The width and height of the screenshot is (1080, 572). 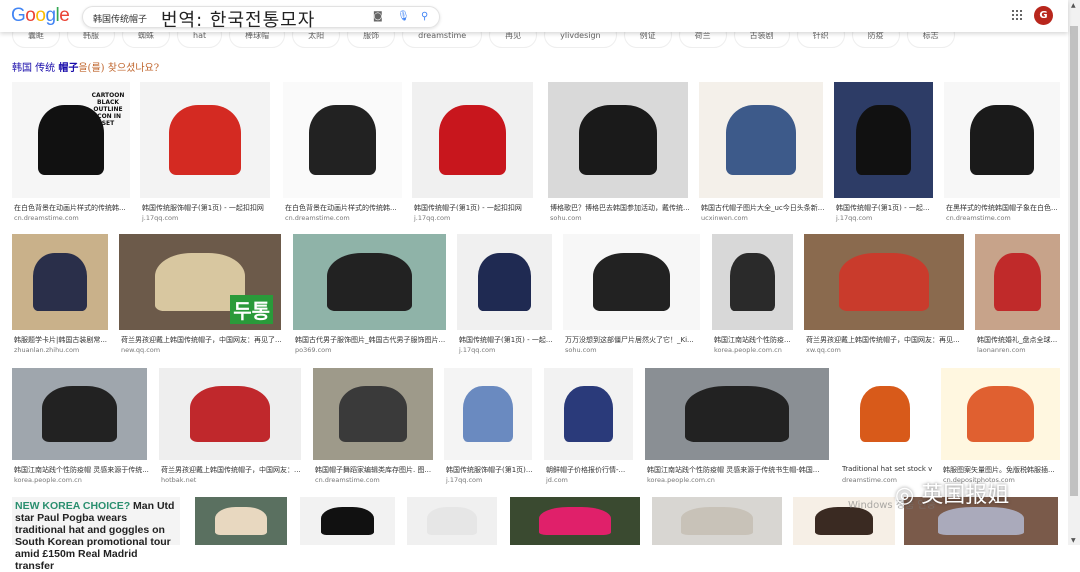 I want to click on result-caption: 韩国传统服饰帽子(第1页) - 一起扣扣网, so click(x=207, y=208).